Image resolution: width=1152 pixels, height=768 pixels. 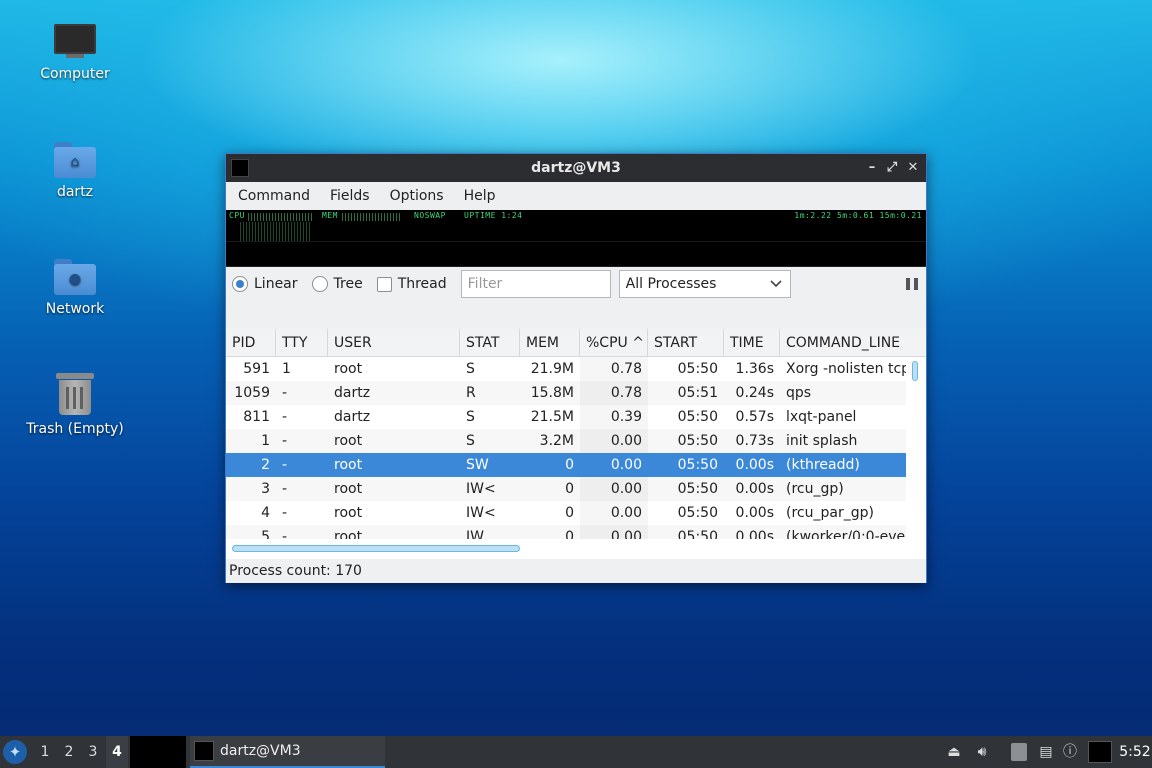 I want to click on minimize-button: –, so click(x=872, y=168).